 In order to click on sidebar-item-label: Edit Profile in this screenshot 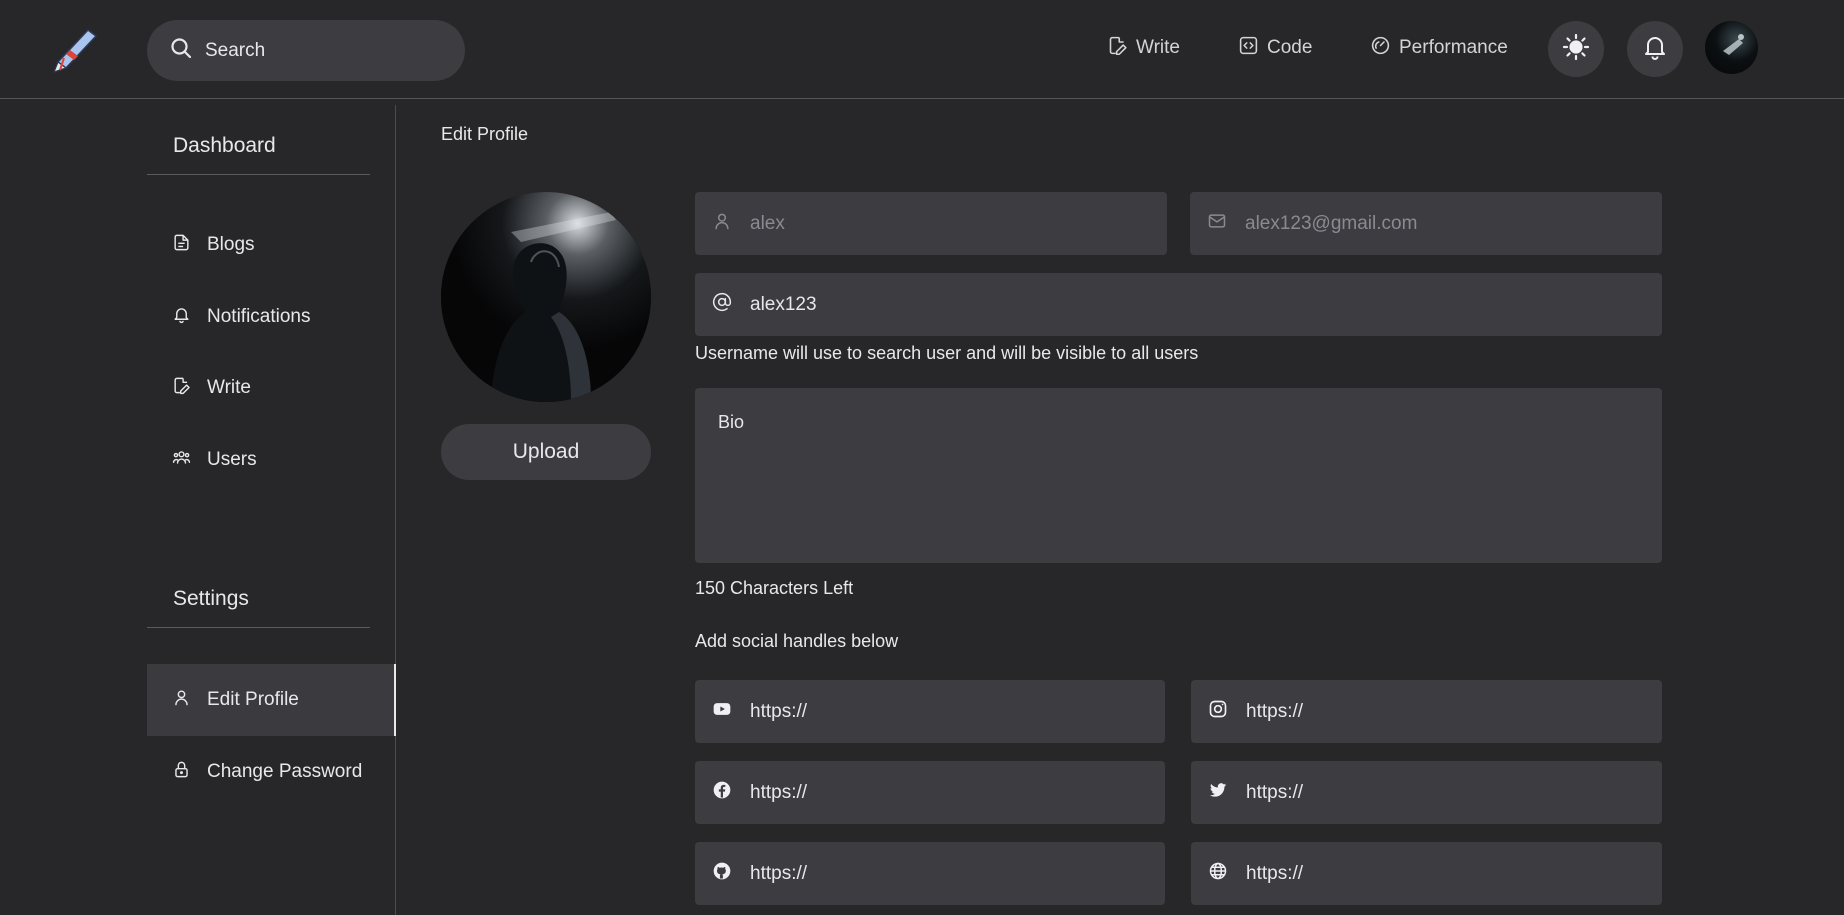, I will do `click(253, 699)`.